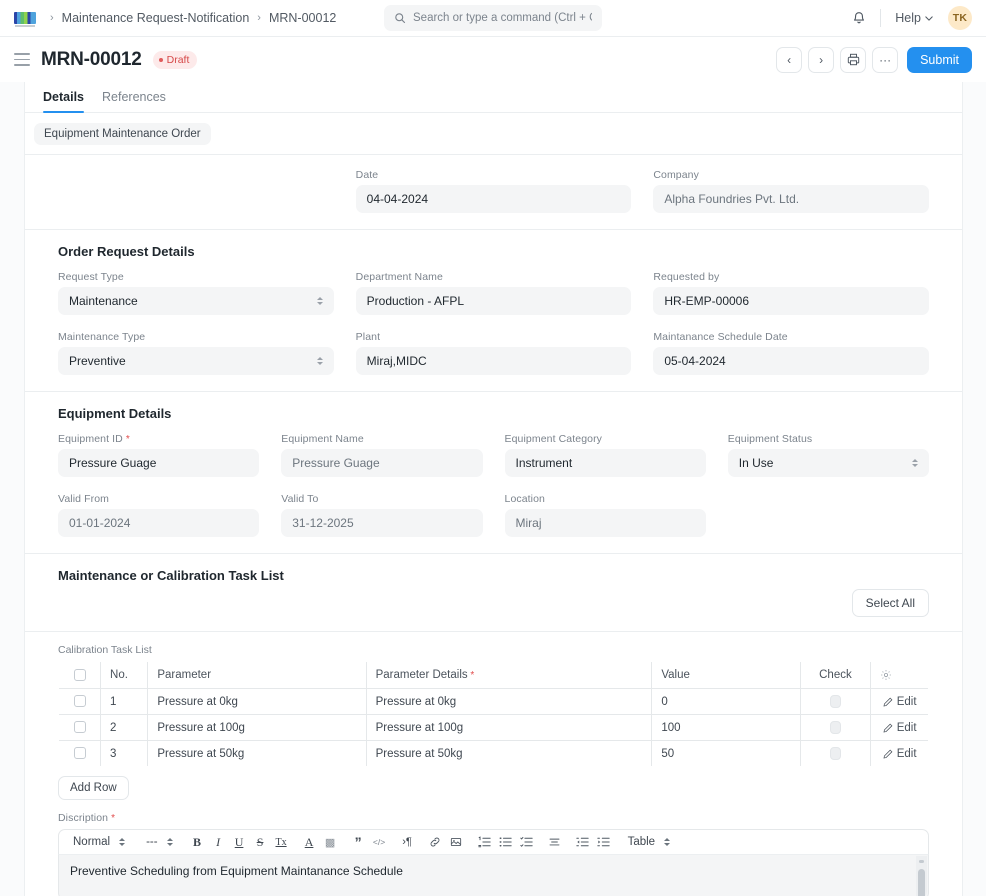  Describe the element at coordinates (122, 134) in the screenshot. I see `section-pill-equipment-maintenance-order: Equipment Maintenance Order` at that location.